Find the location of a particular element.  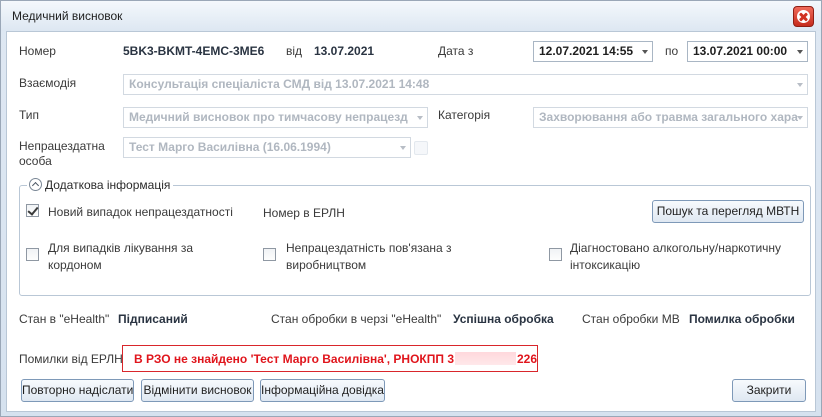

from-label: від is located at coordinates (294, 51).